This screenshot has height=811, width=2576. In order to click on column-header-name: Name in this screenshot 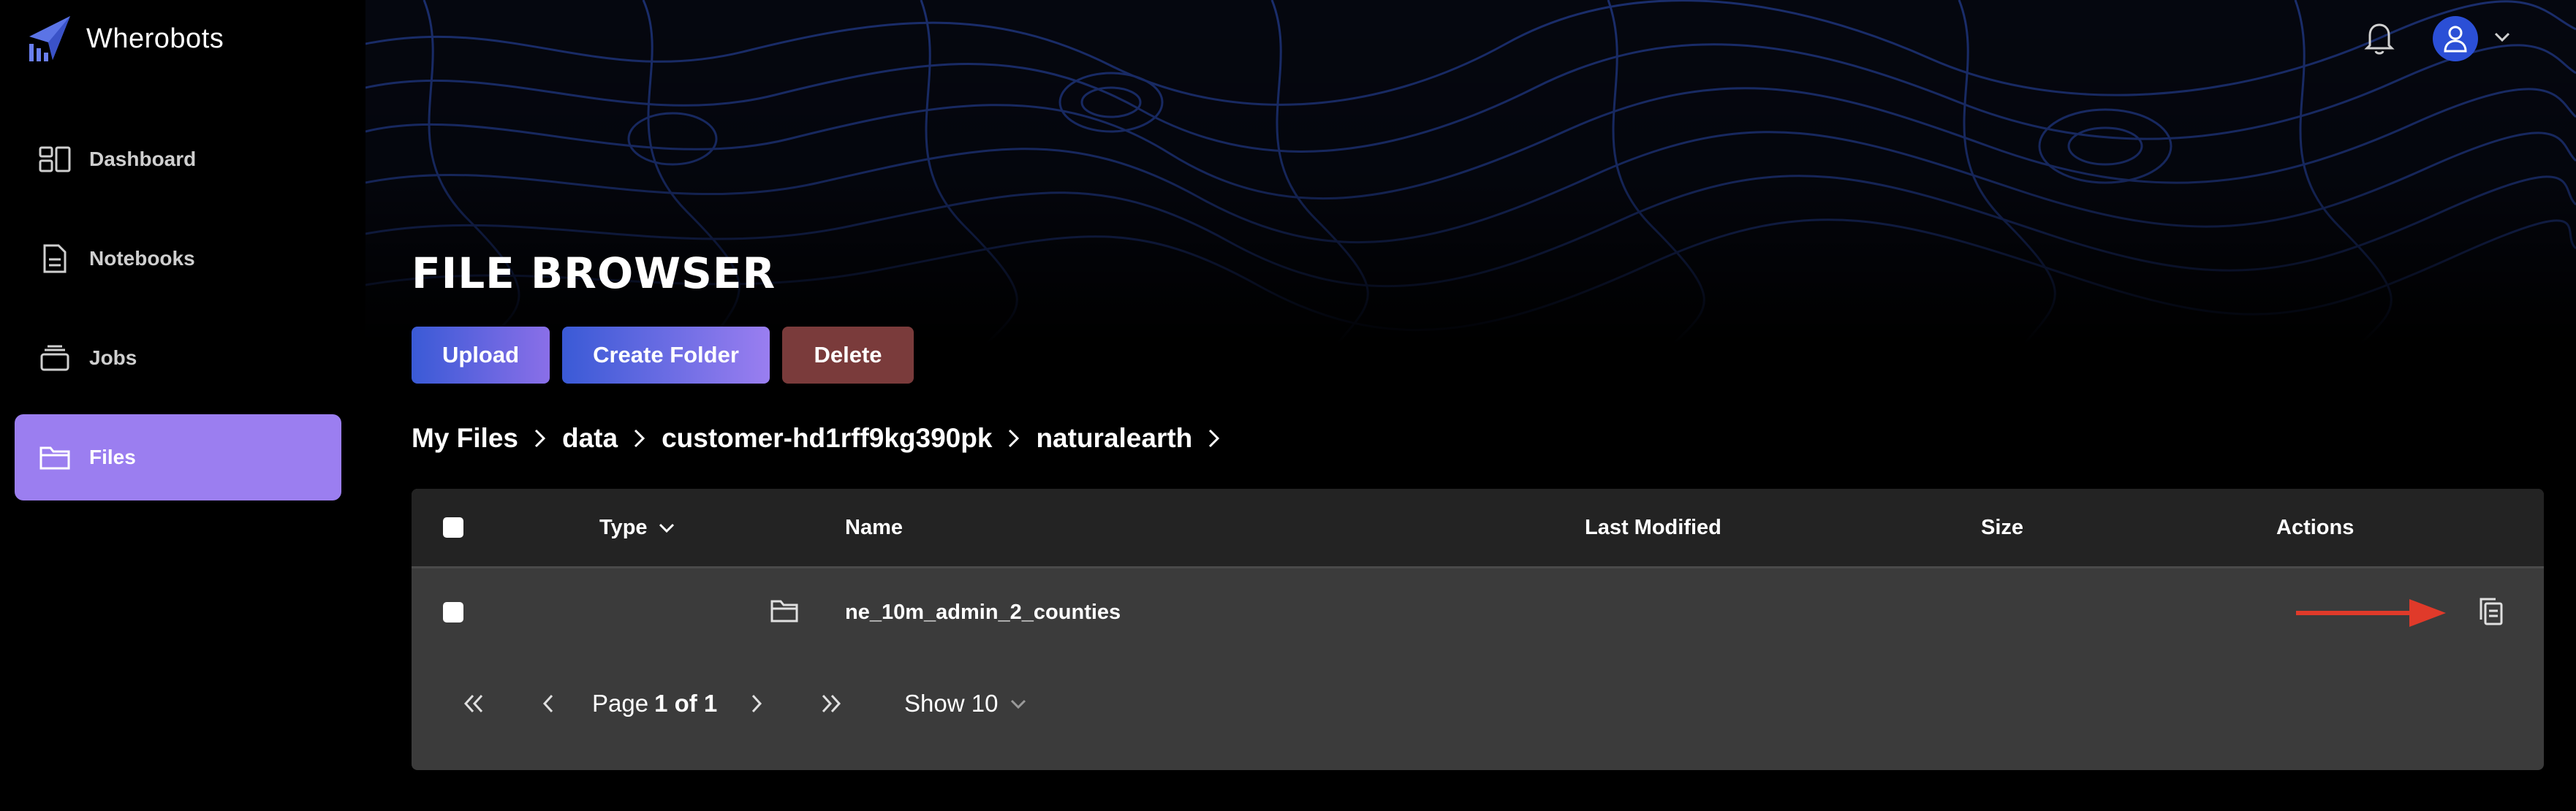, I will do `click(874, 527)`.